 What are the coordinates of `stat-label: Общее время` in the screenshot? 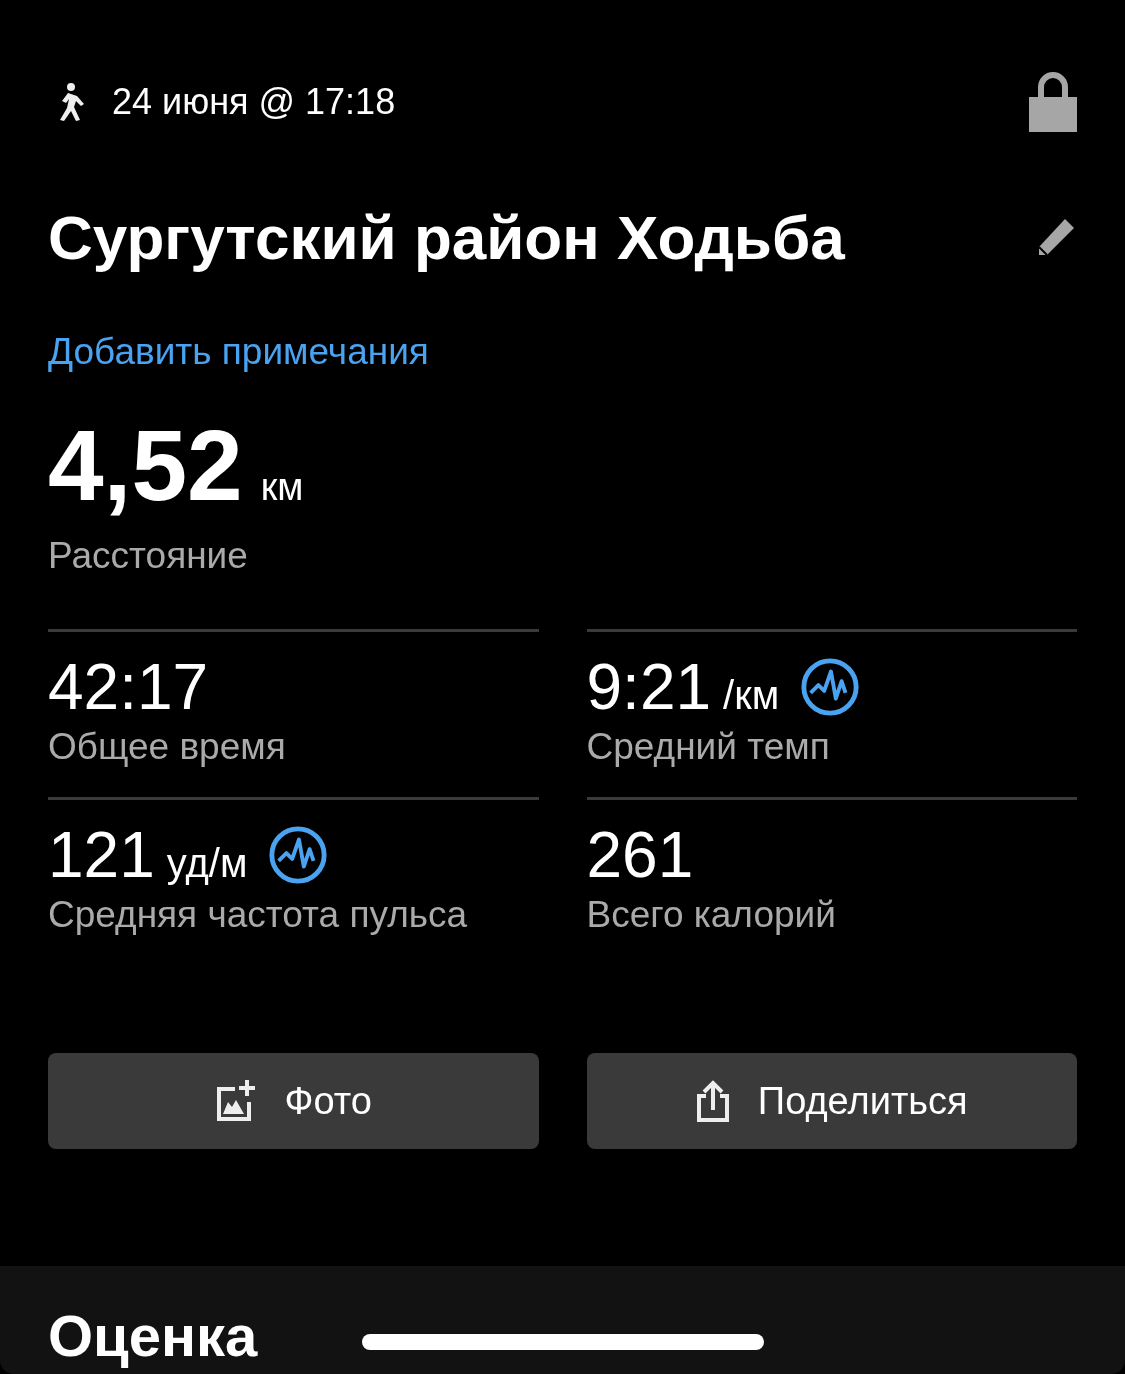 It's located at (167, 747).